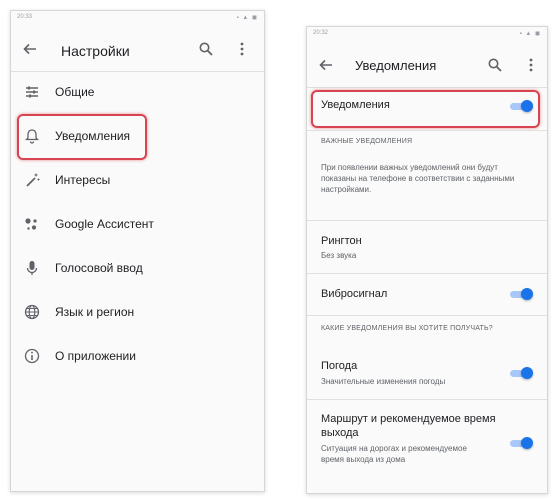  I want to click on page-title: Уведомления, so click(396, 65).